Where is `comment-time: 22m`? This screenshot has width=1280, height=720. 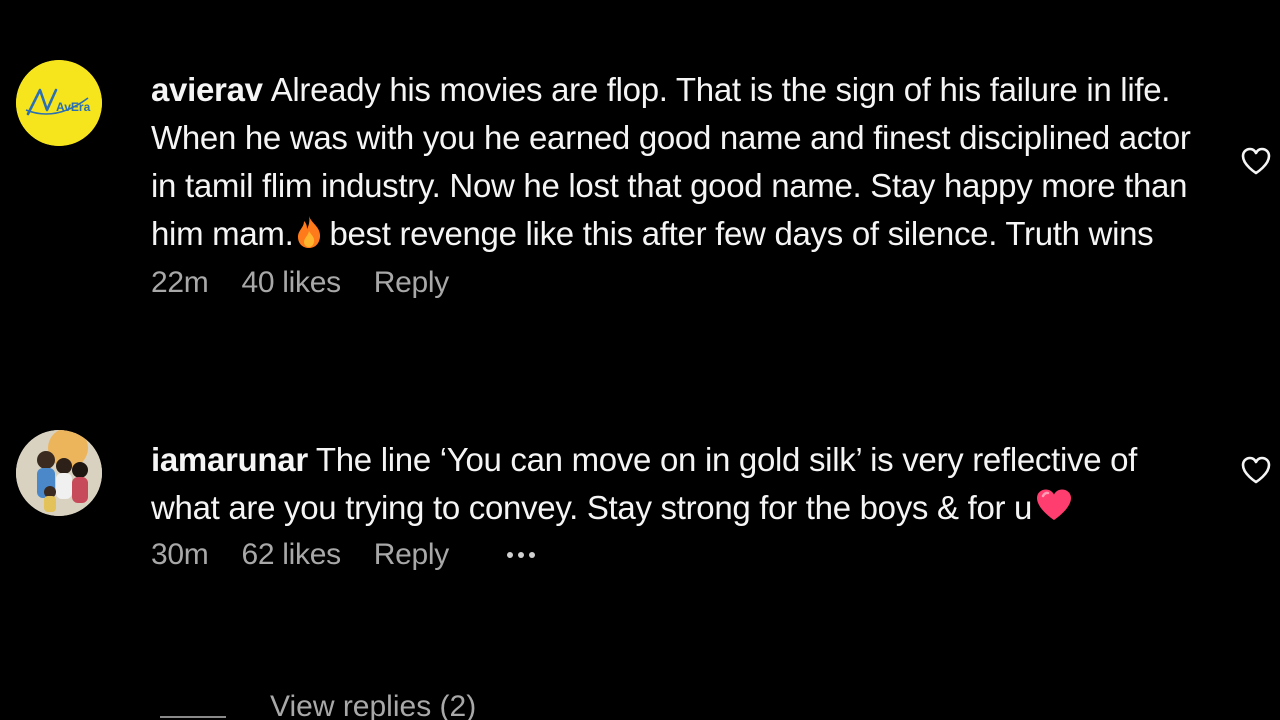 comment-time: 22m is located at coordinates (180, 282).